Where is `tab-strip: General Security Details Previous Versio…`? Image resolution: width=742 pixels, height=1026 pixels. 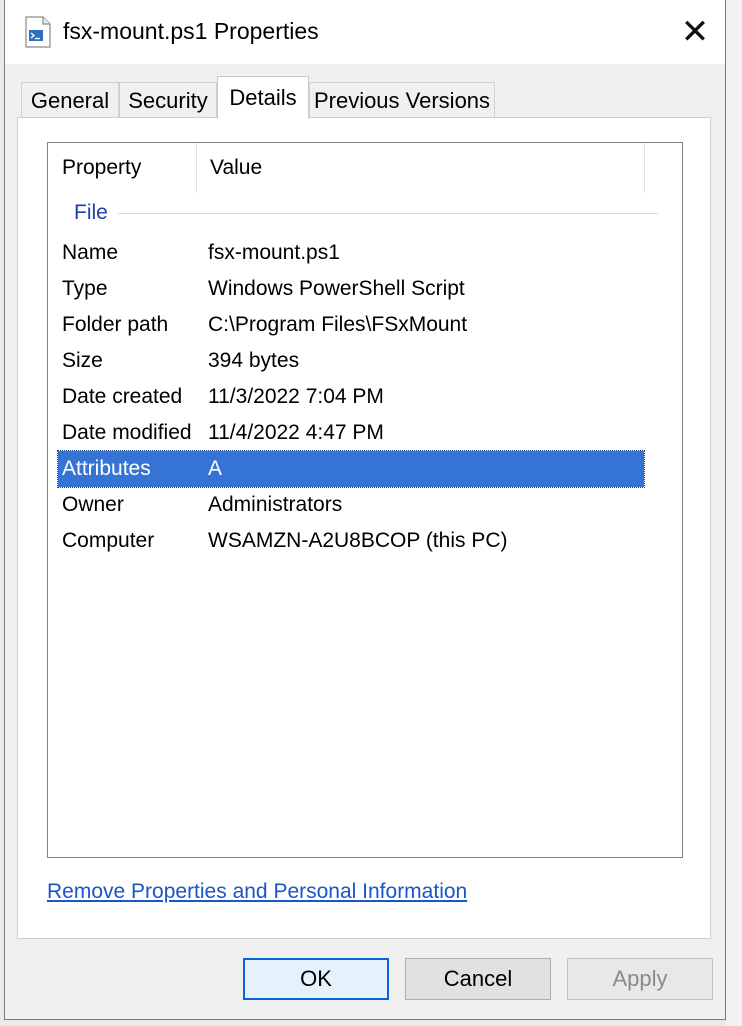
tab-strip: General Security Details Previous Versio… is located at coordinates (371, 97).